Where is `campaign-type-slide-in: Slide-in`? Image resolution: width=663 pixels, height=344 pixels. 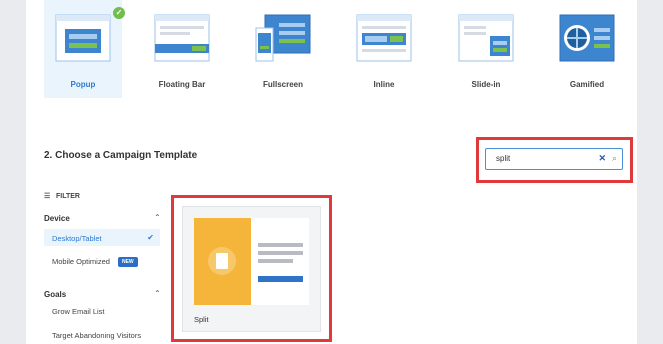
campaign-type-slide-in: Slide-in is located at coordinates (486, 49).